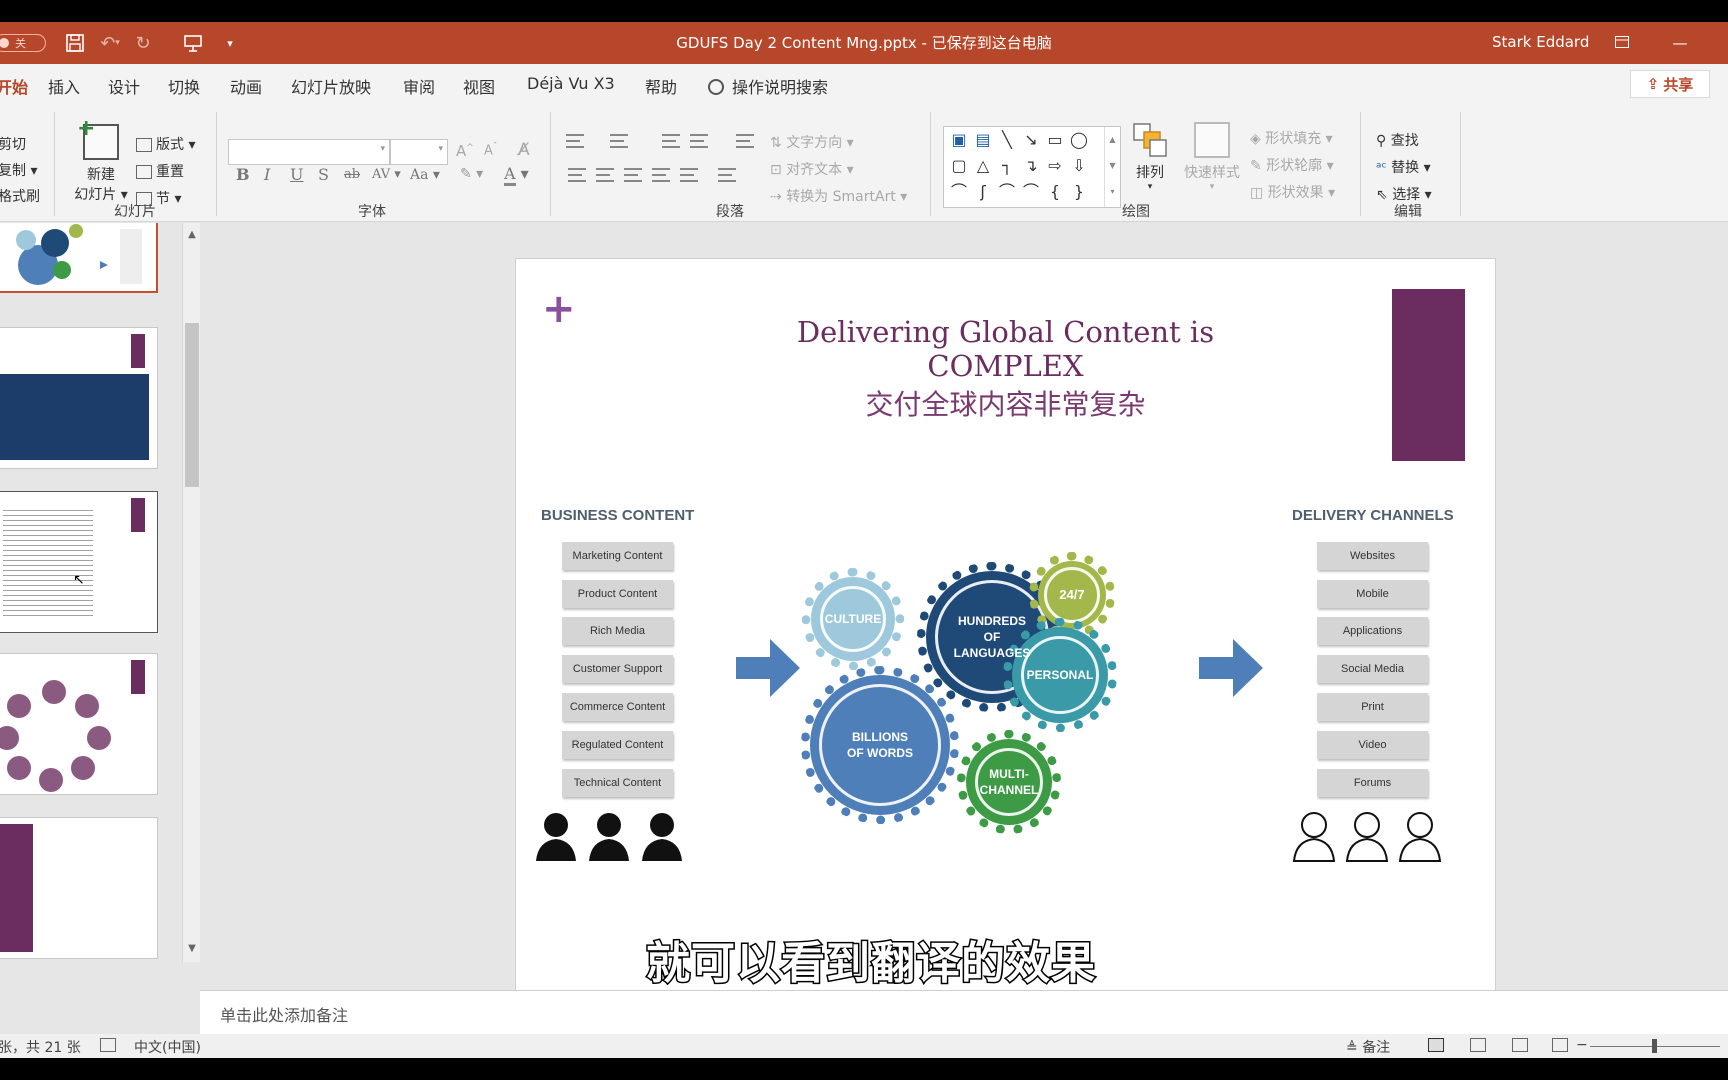 The image size is (1728, 1080). What do you see at coordinates (296, 174) in the screenshot?
I see `underline-icon: U` at bounding box center [296, 174].